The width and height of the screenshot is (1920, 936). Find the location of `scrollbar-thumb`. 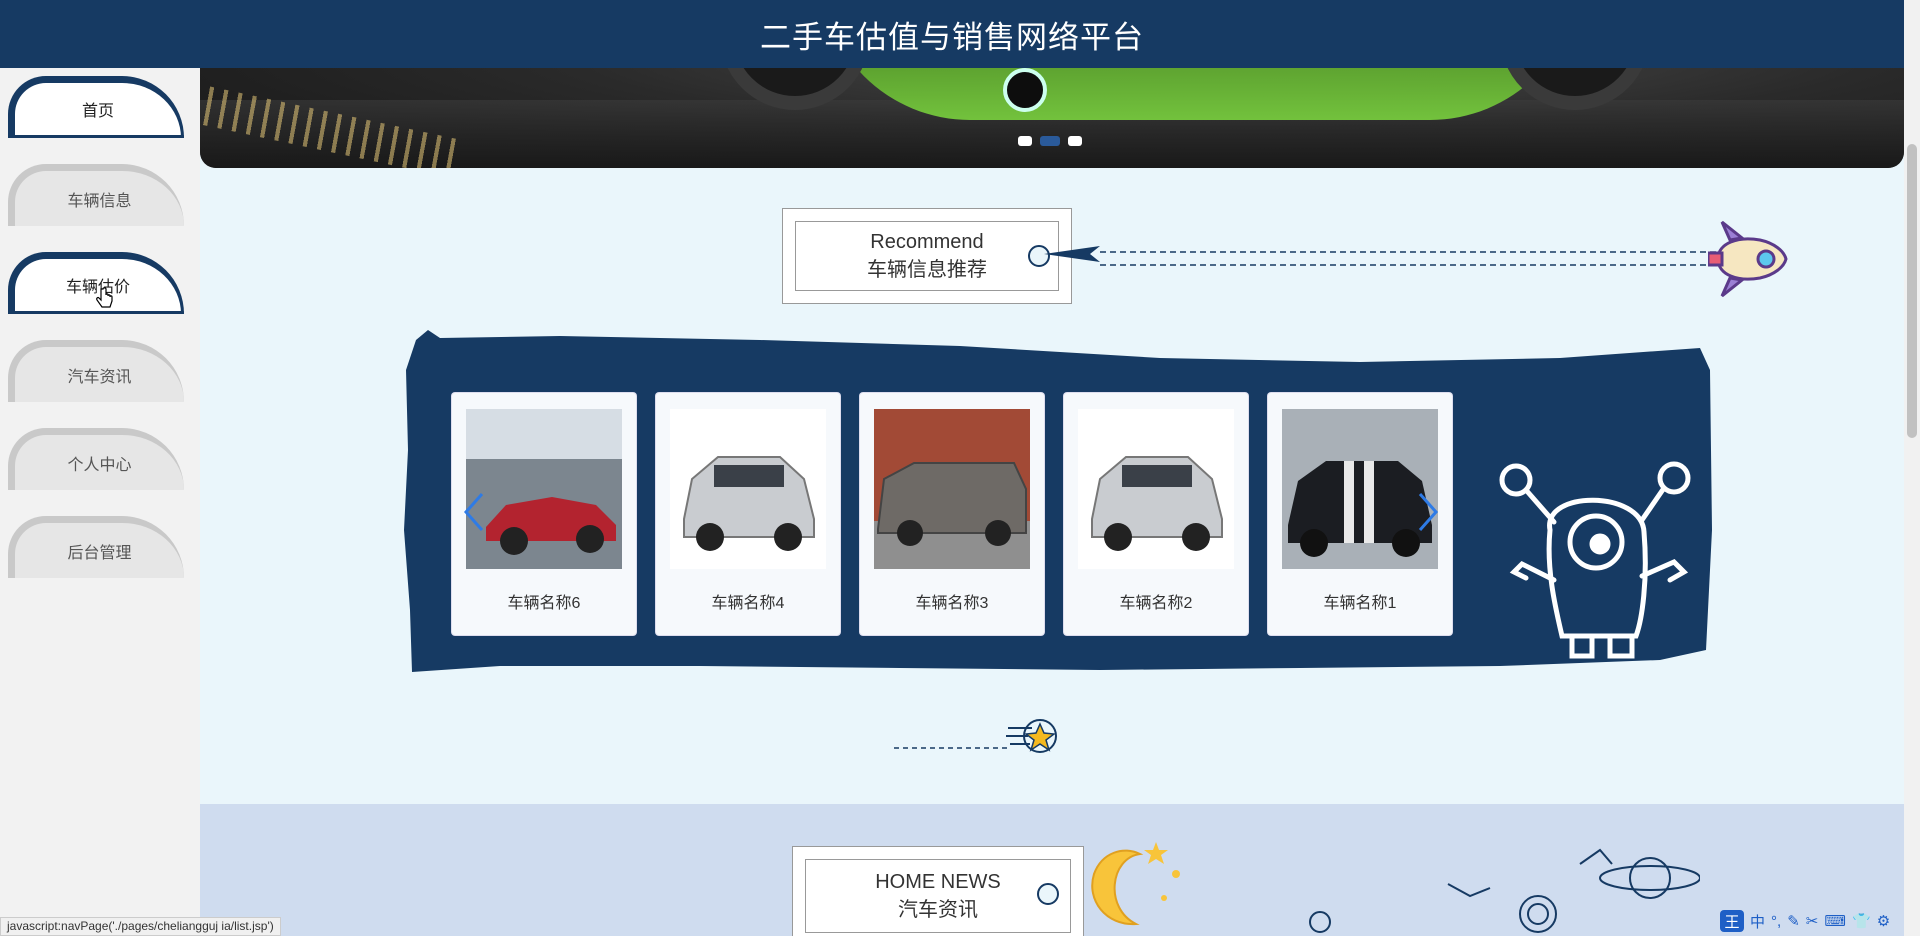

scrollbar-thumb is located at coordinates (1912, 291).